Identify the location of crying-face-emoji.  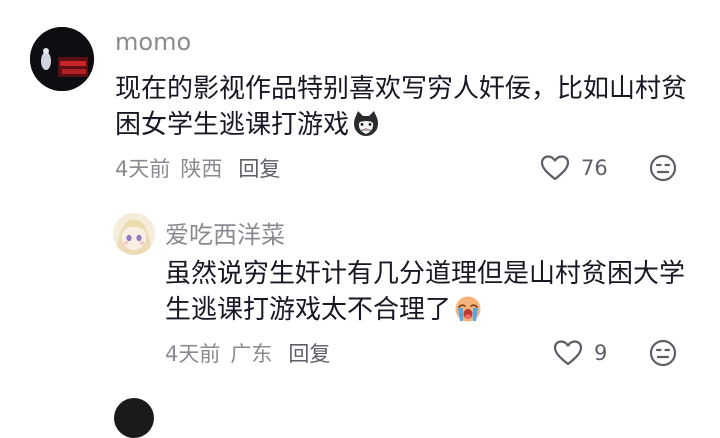
(468, 314).